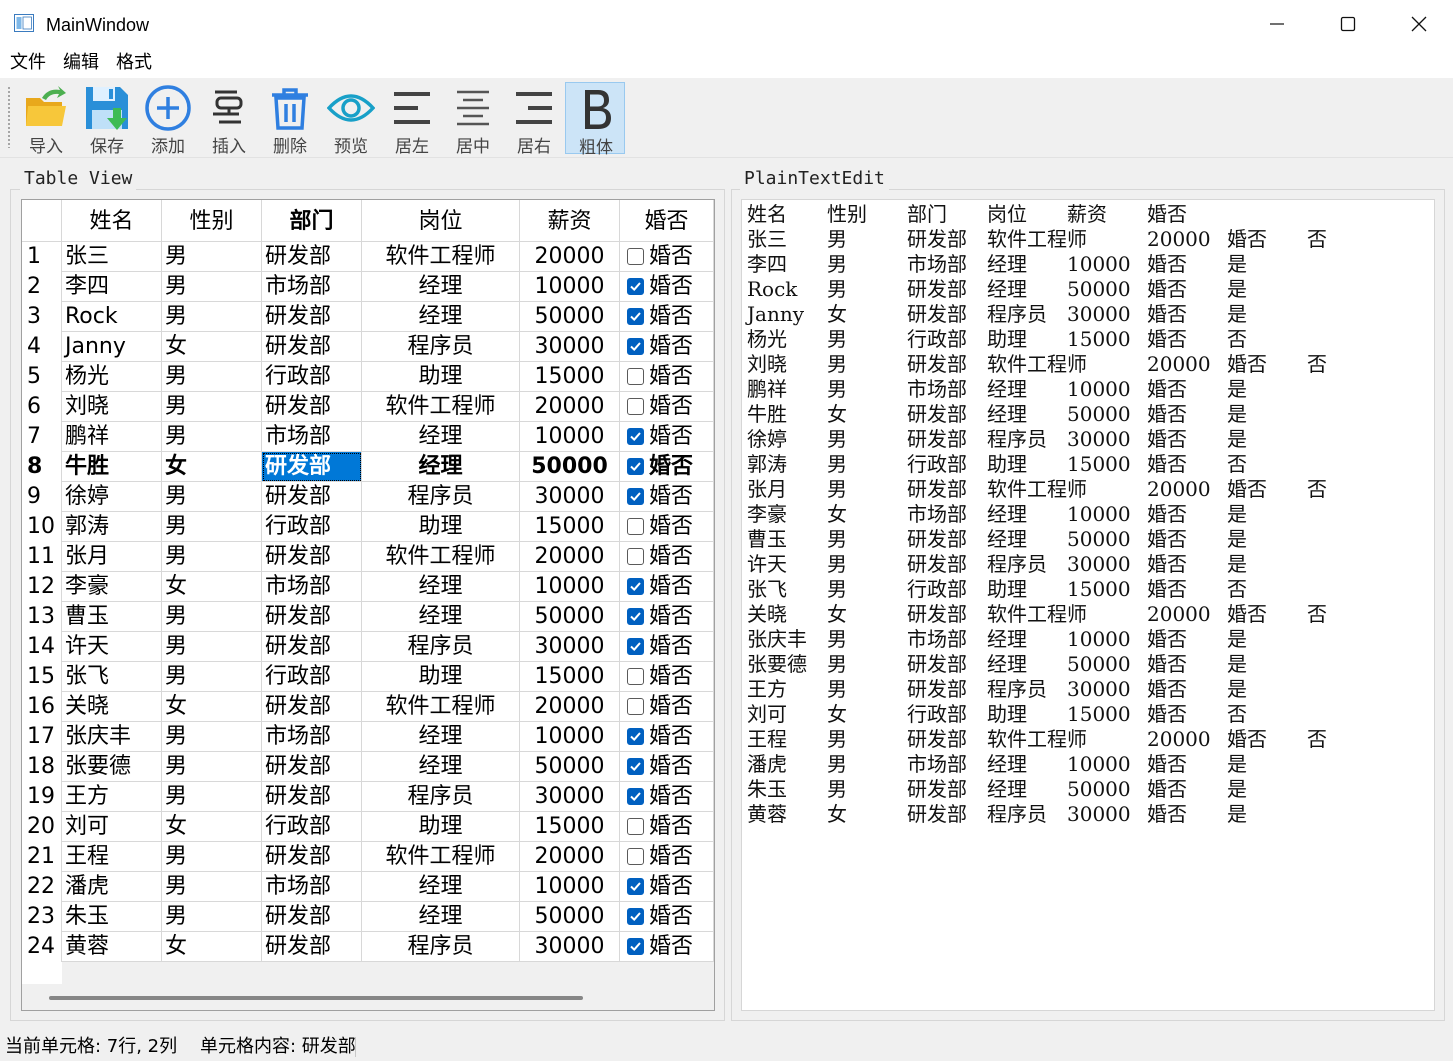  What do you see at coordinates (112, 377) in the screenshot?
I see `table-cell-name: 杨光` at bounding box center [112, 377].